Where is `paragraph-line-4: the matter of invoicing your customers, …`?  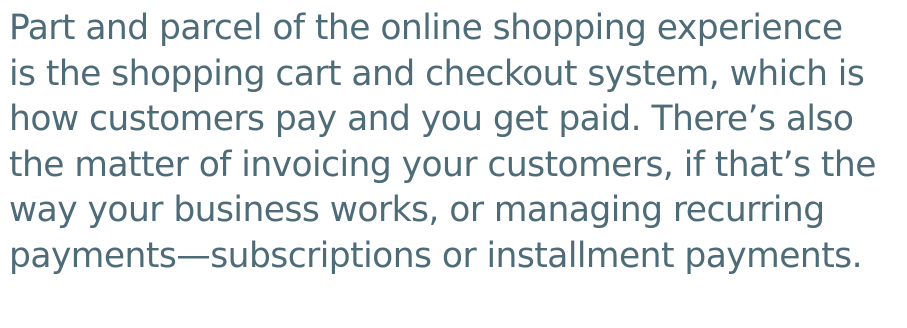
paragraph-line-4: the matter of invoicing your customers, … is located at coordinates (442, 164).